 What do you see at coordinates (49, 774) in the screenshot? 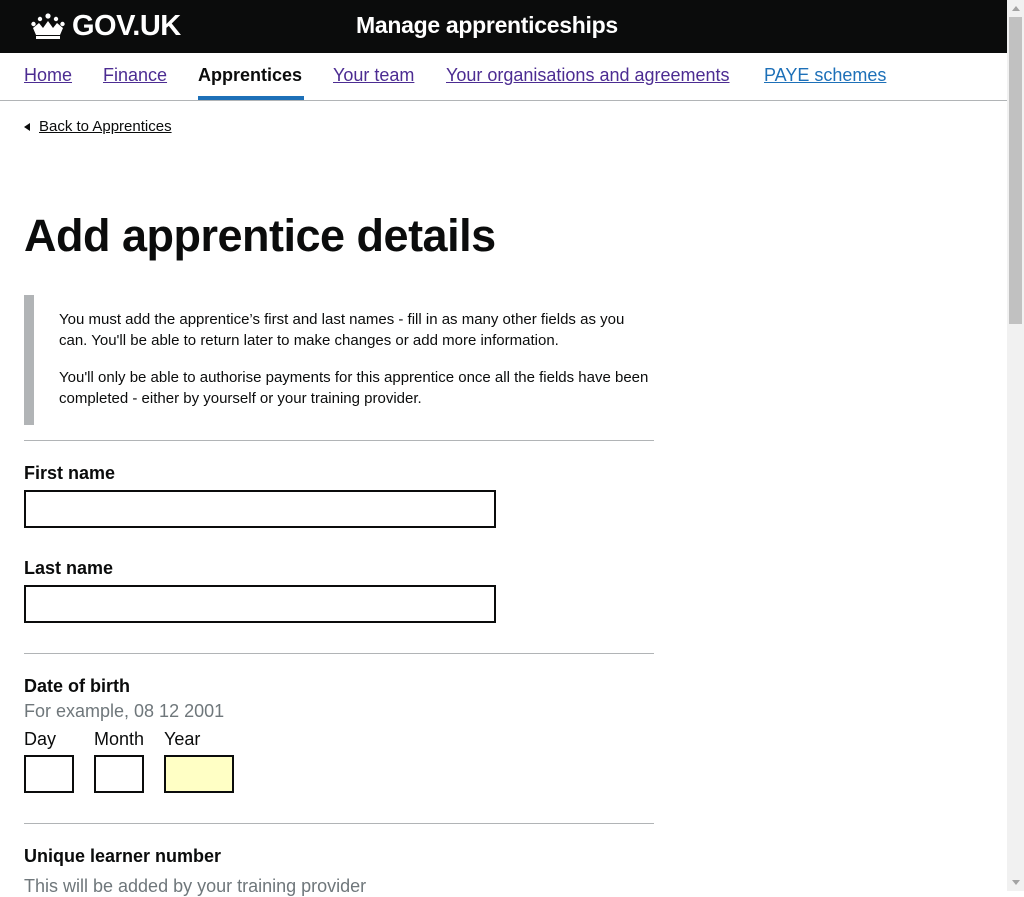
I see `dob-day-input` at bounding box center [49, 774].